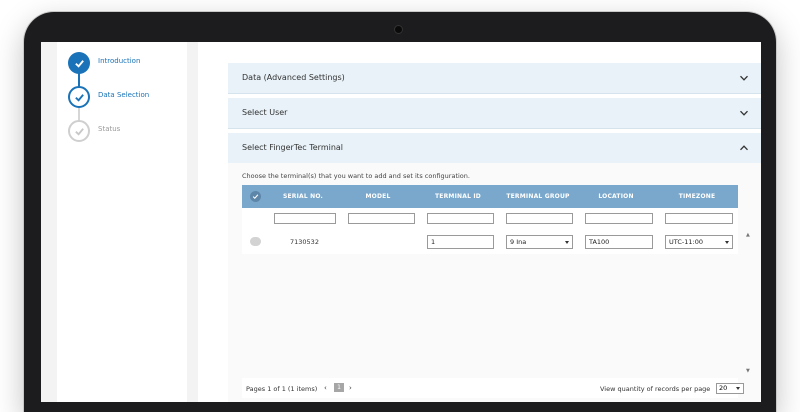  What do you see at coordinates (460, 218) in the screenshot?
I see `filter-terminal-id-input` at bounding box center [460, 218].